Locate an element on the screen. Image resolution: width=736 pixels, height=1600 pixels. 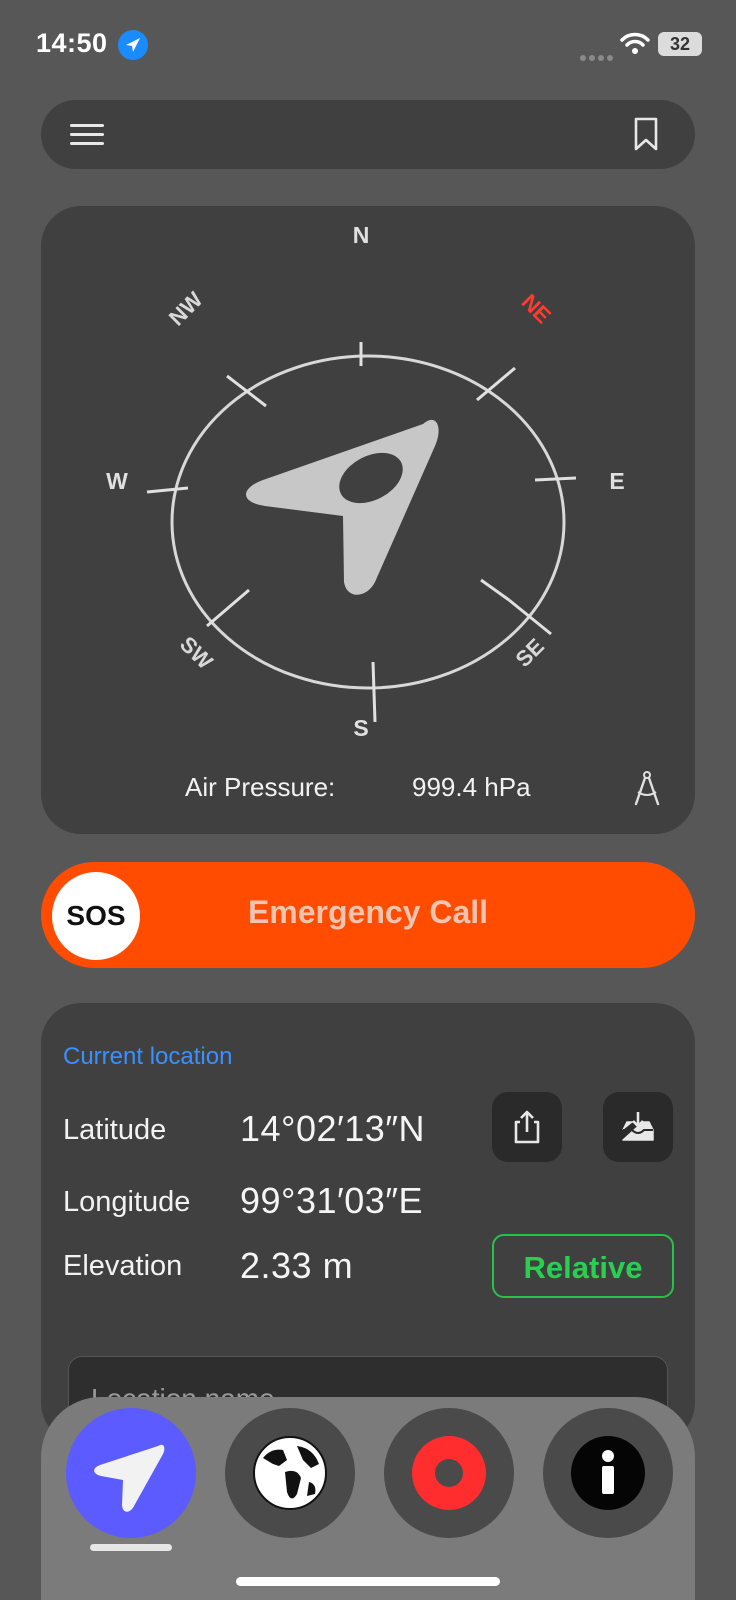
calibrate-icon is located at coordinates (647, 788).